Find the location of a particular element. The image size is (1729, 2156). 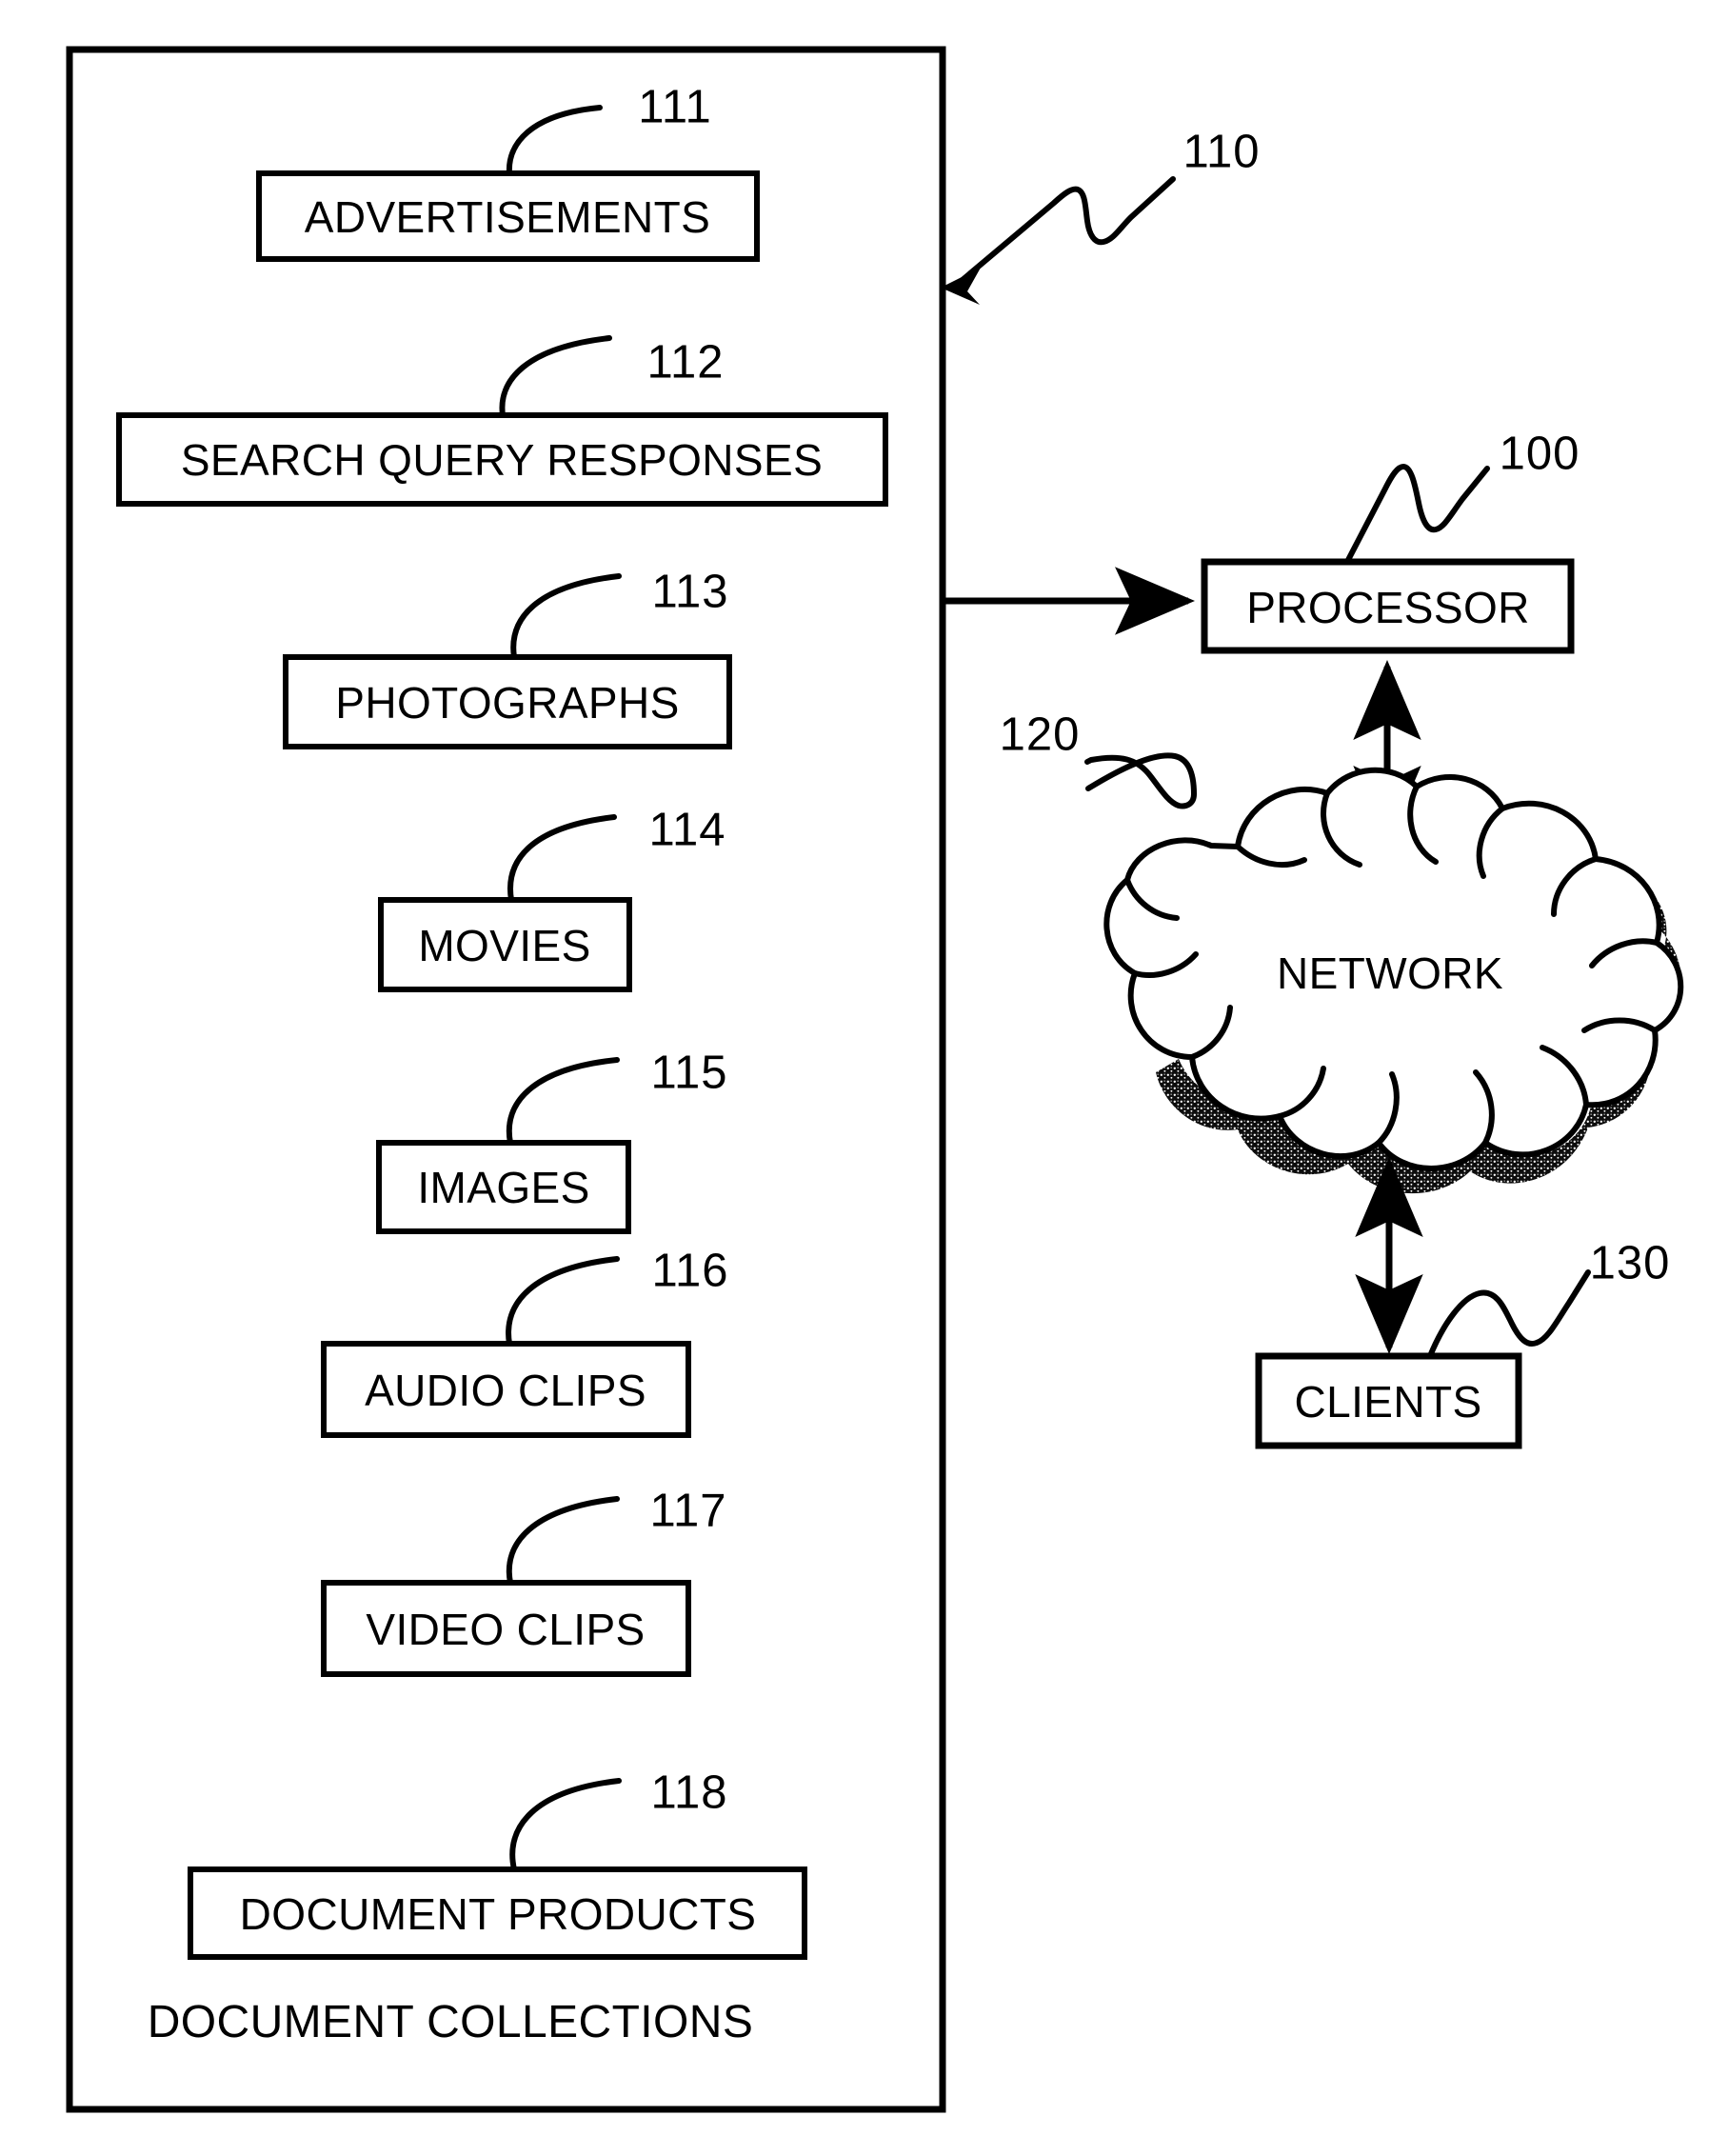

movies-box-label: MOVIES is located at coordinates (505, 945).